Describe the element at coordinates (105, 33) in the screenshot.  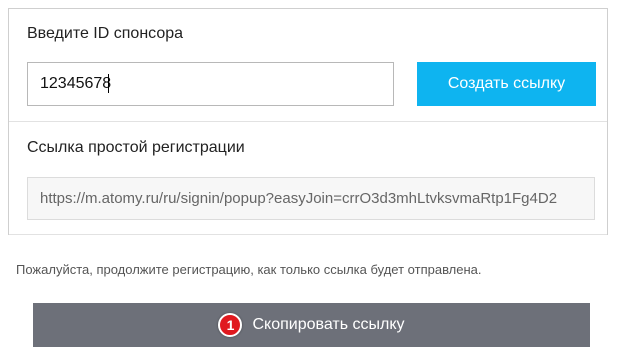
I see `sponsor-id-label: Введите ID спонсора` at that location.